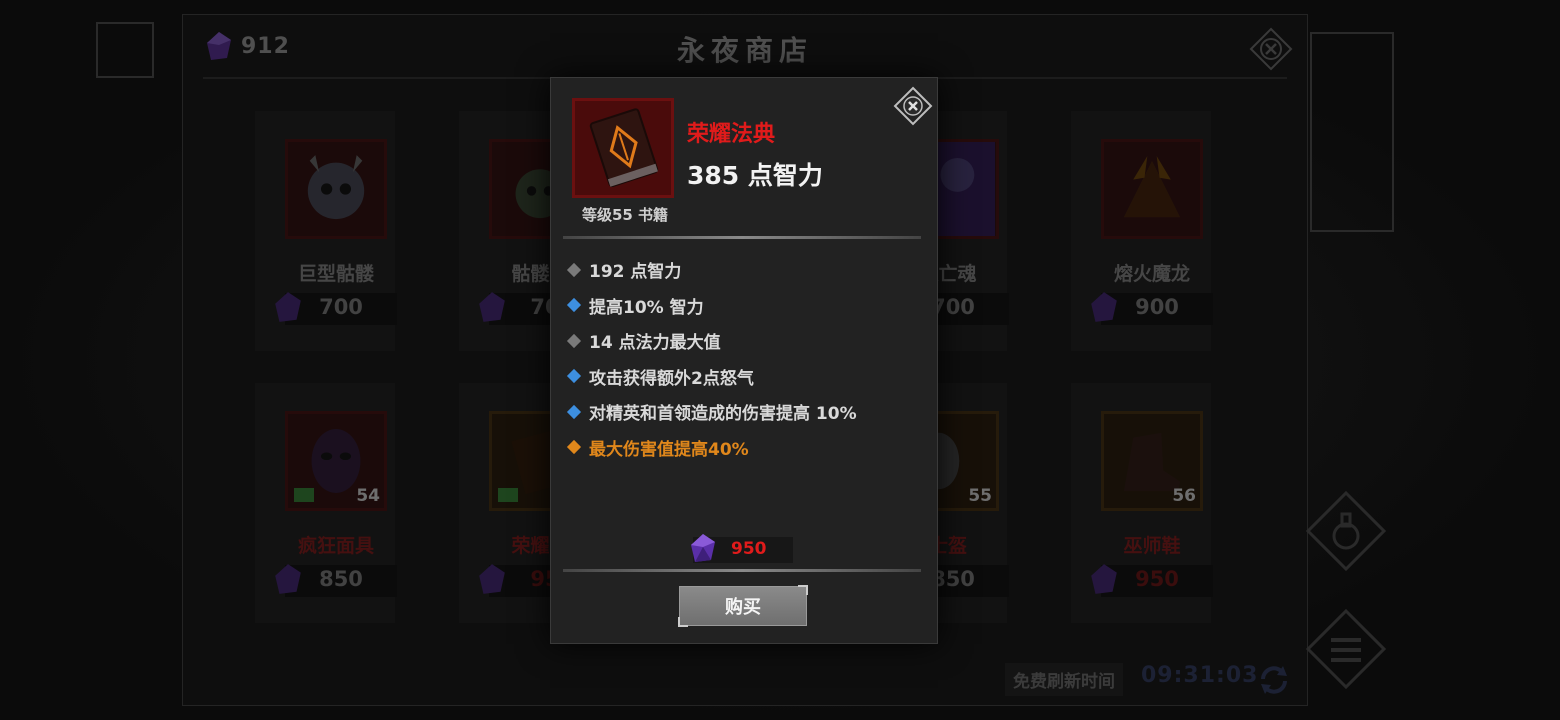  What do you see at coordinates (745, 341) in the screenshot?
I see `stat-line: 14 点法力最大值` at bounding box center [745, 341].